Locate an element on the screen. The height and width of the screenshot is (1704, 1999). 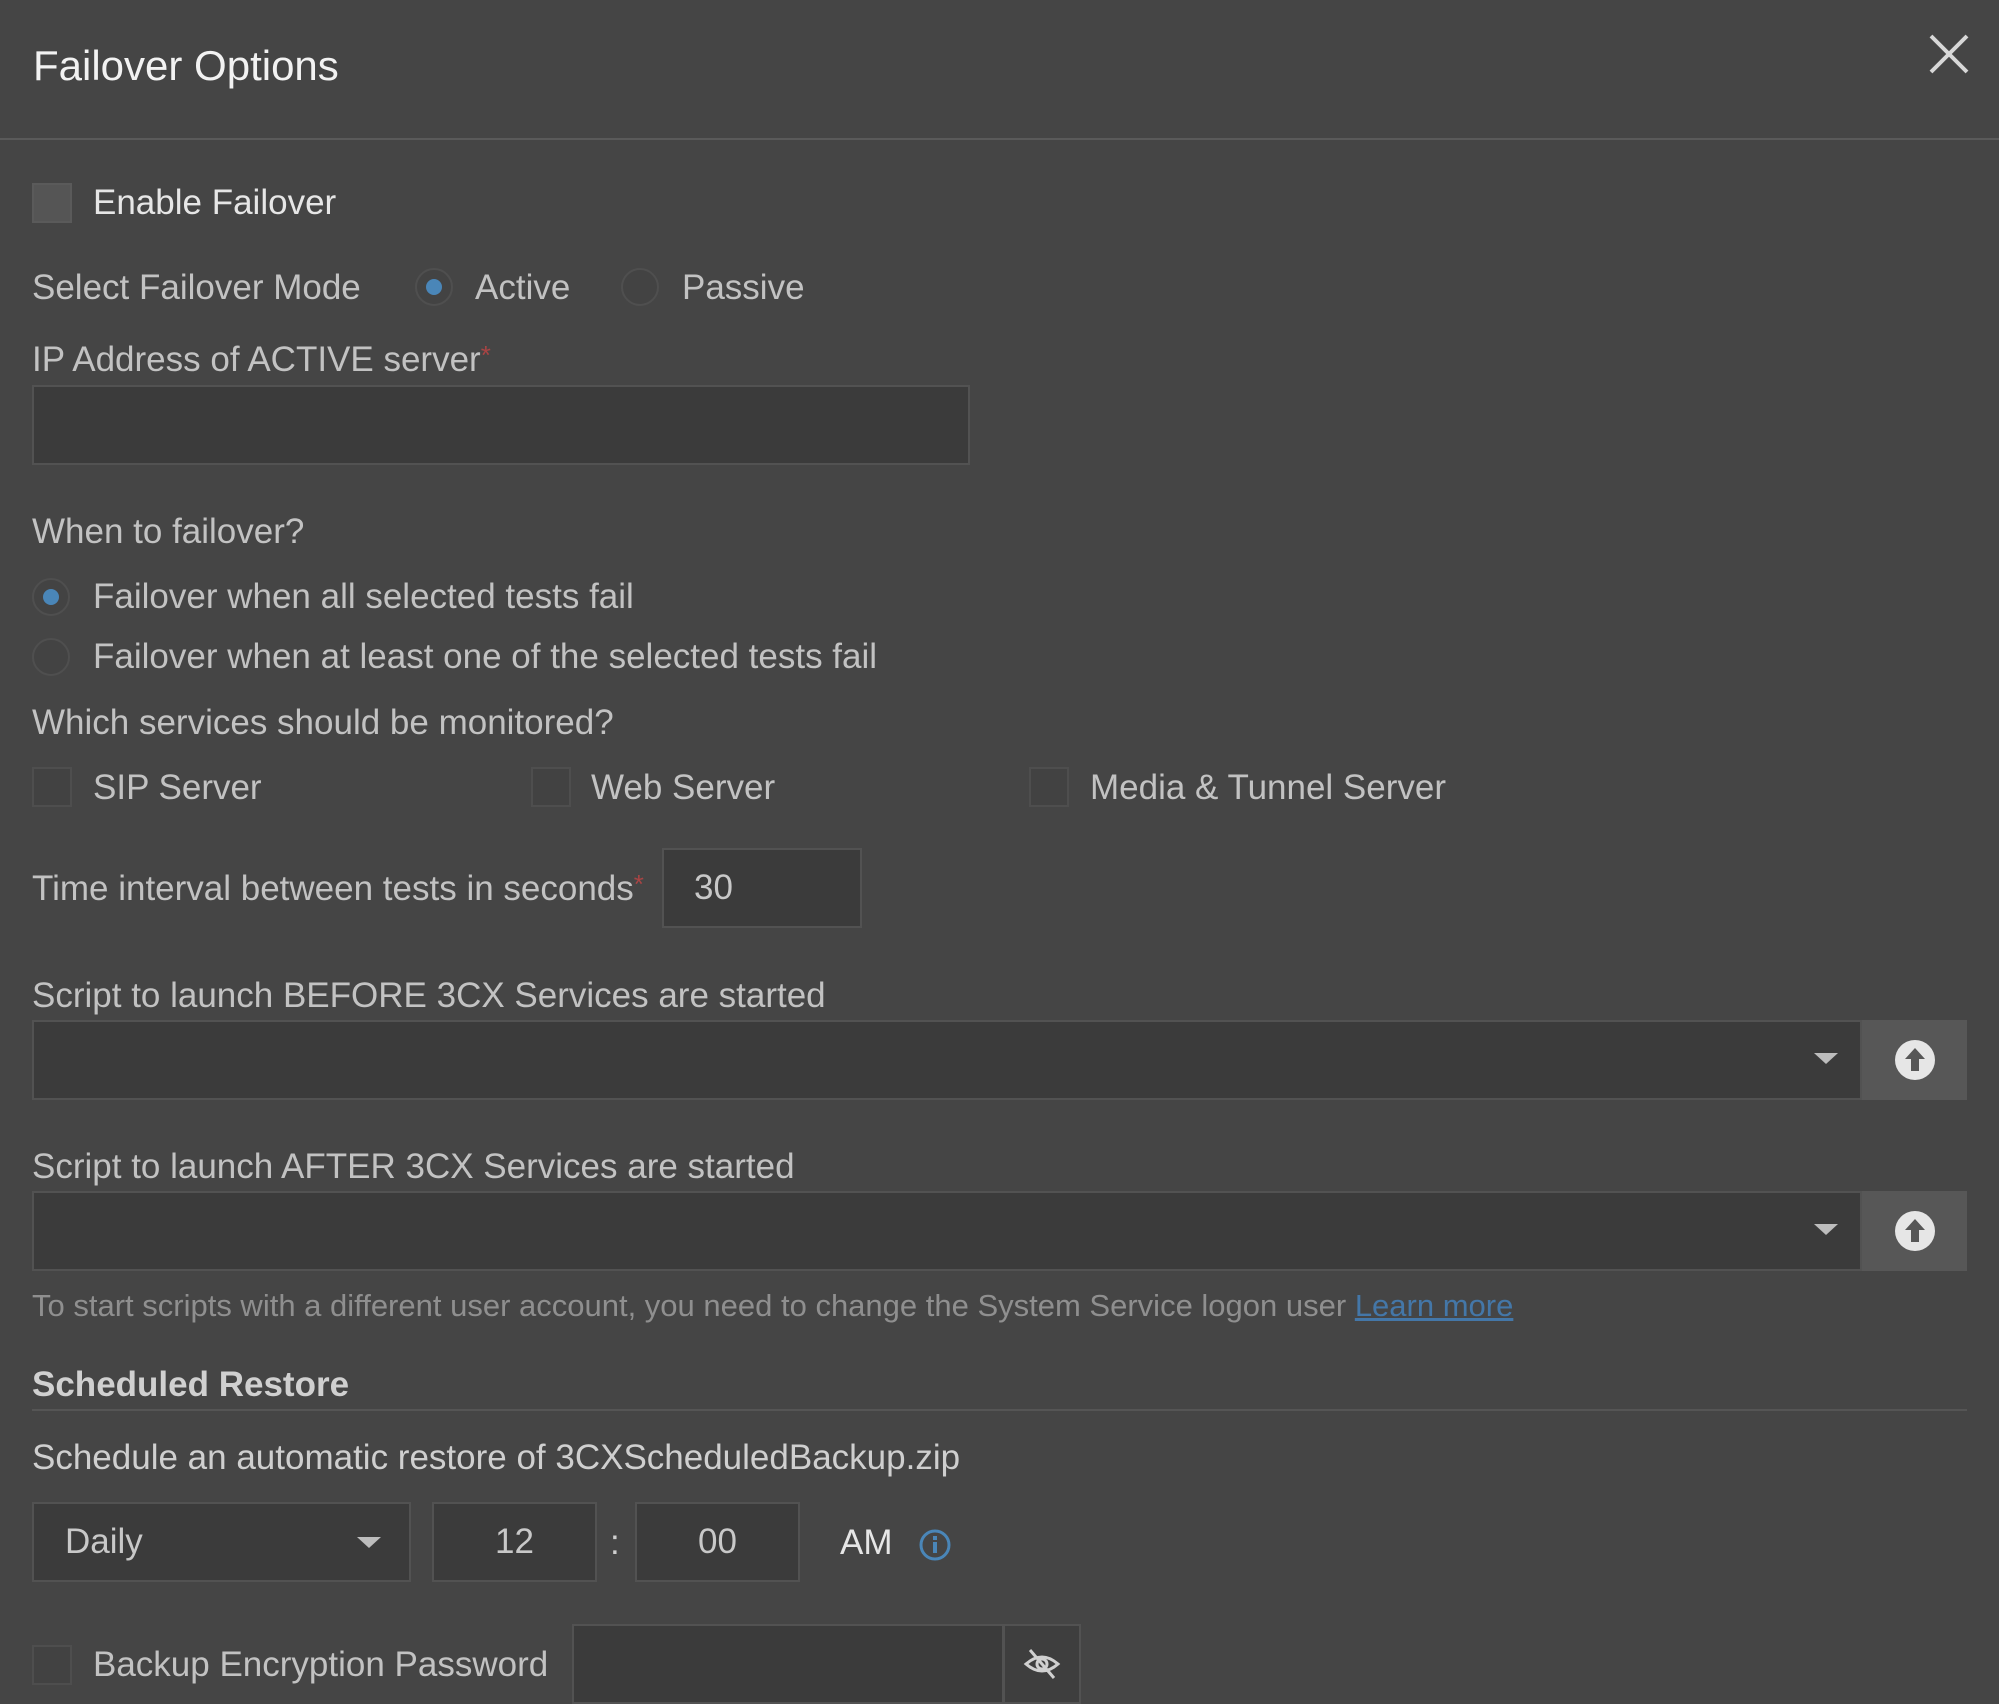
learn-more-link: Learn more is located at coordinates (1434, 1305).